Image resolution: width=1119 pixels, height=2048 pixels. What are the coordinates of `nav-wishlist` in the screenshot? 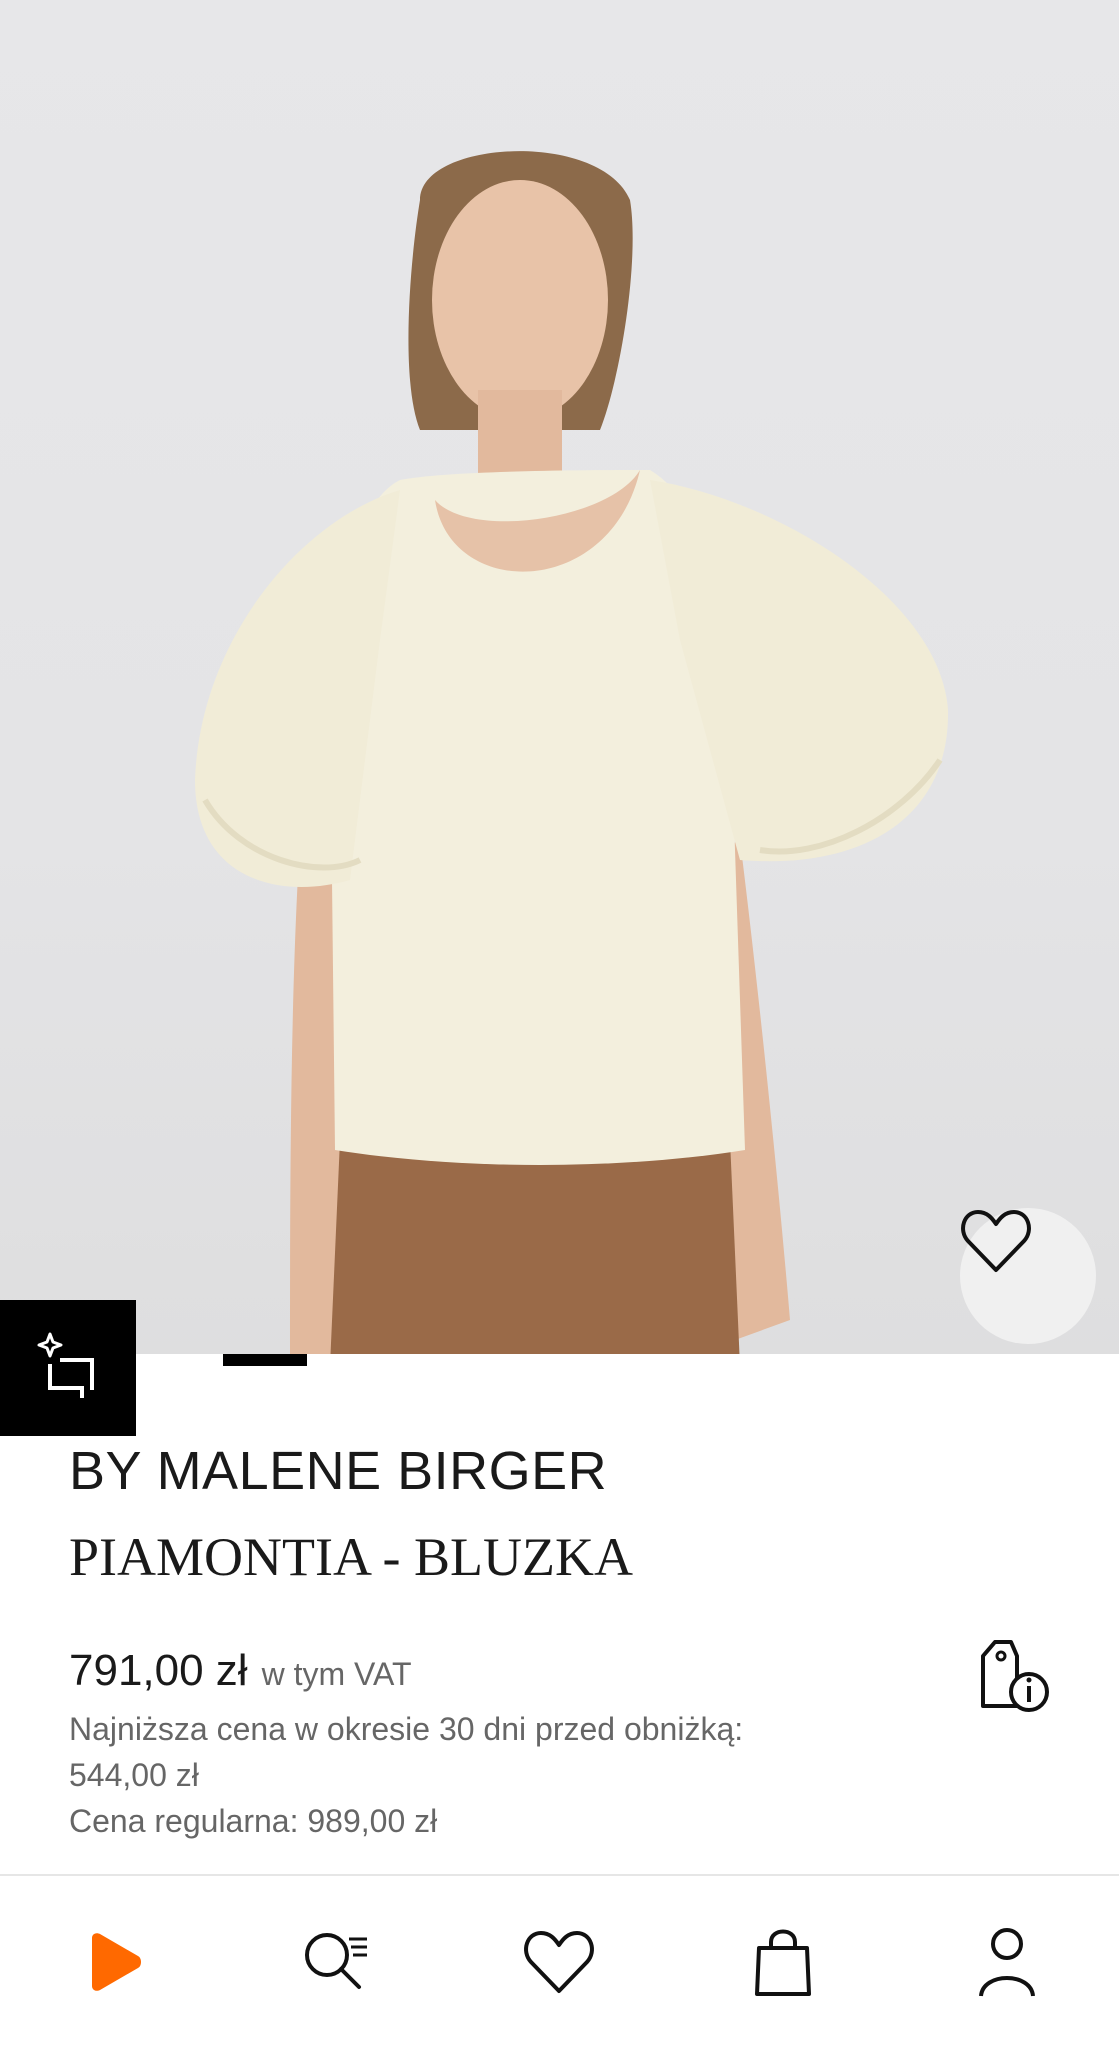 It's located at (559, 1962).